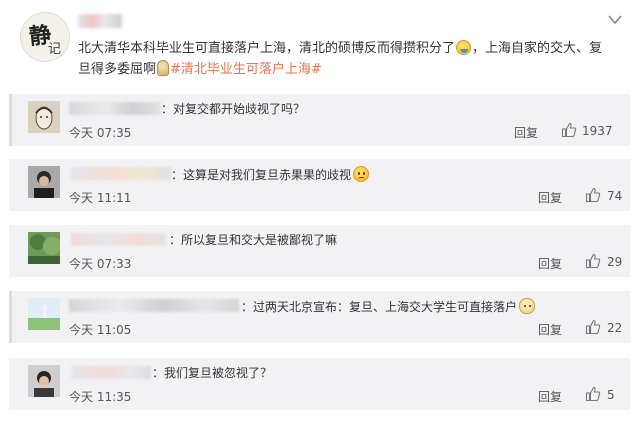 This screenshot has height=422, width=639. I want to click on comment-item: ：这算是对我们复旦赤果果的歧视 今天 11:11 回复 74, so click(319, 185).